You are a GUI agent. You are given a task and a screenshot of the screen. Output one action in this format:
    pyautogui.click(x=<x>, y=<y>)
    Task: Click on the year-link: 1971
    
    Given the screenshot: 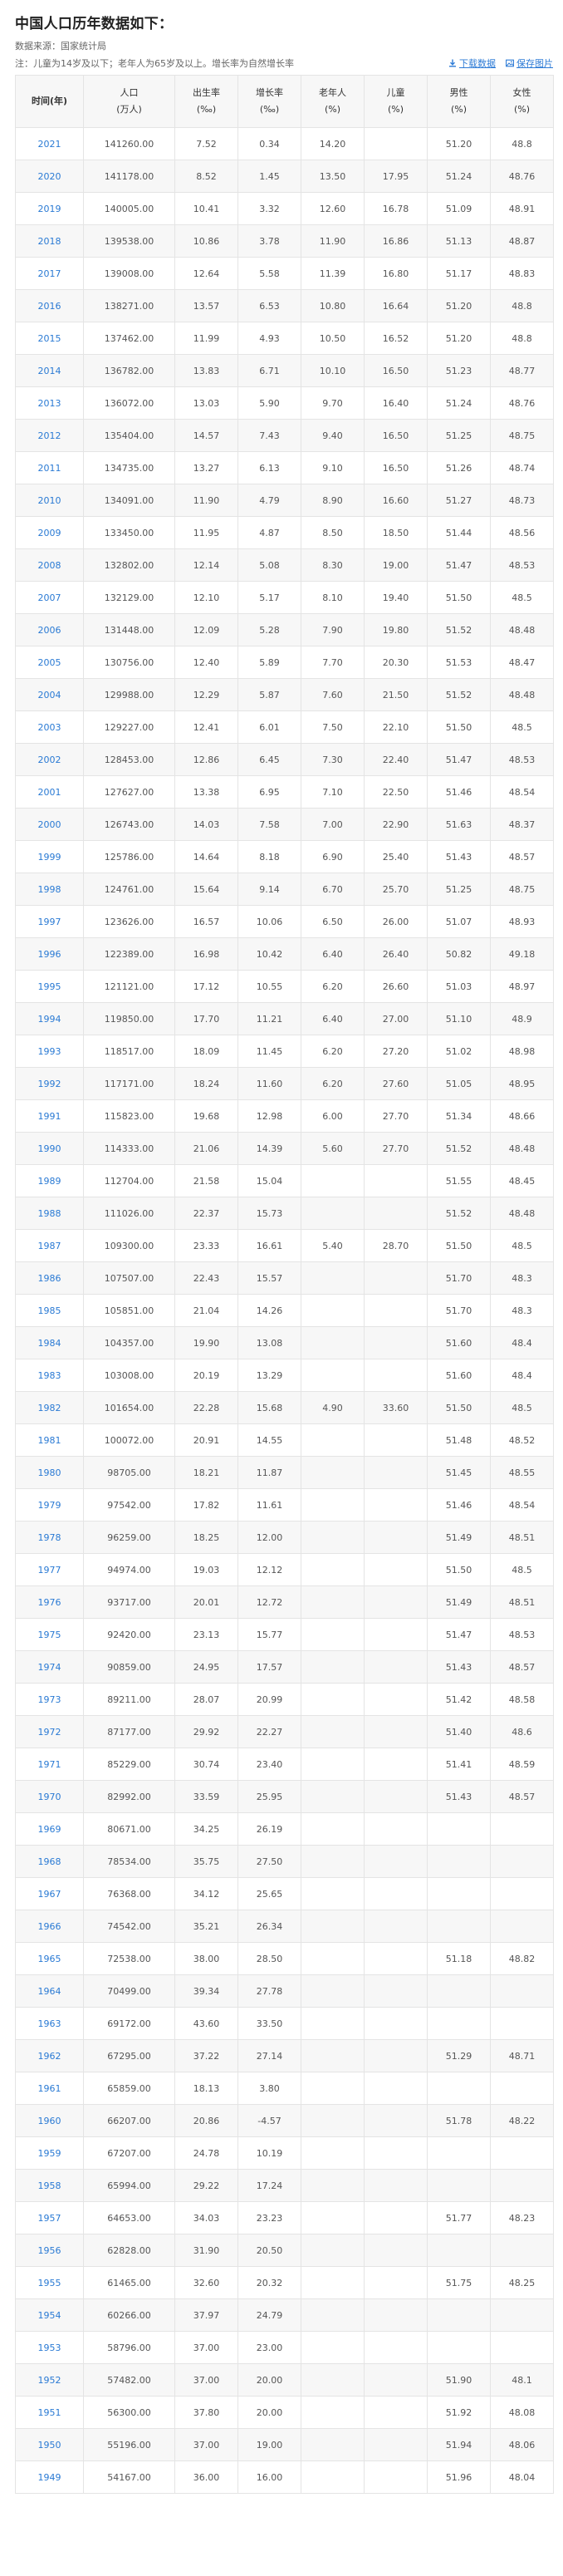 What is the action you would take?
    pyautogui.click(x=49, y=1765)
    